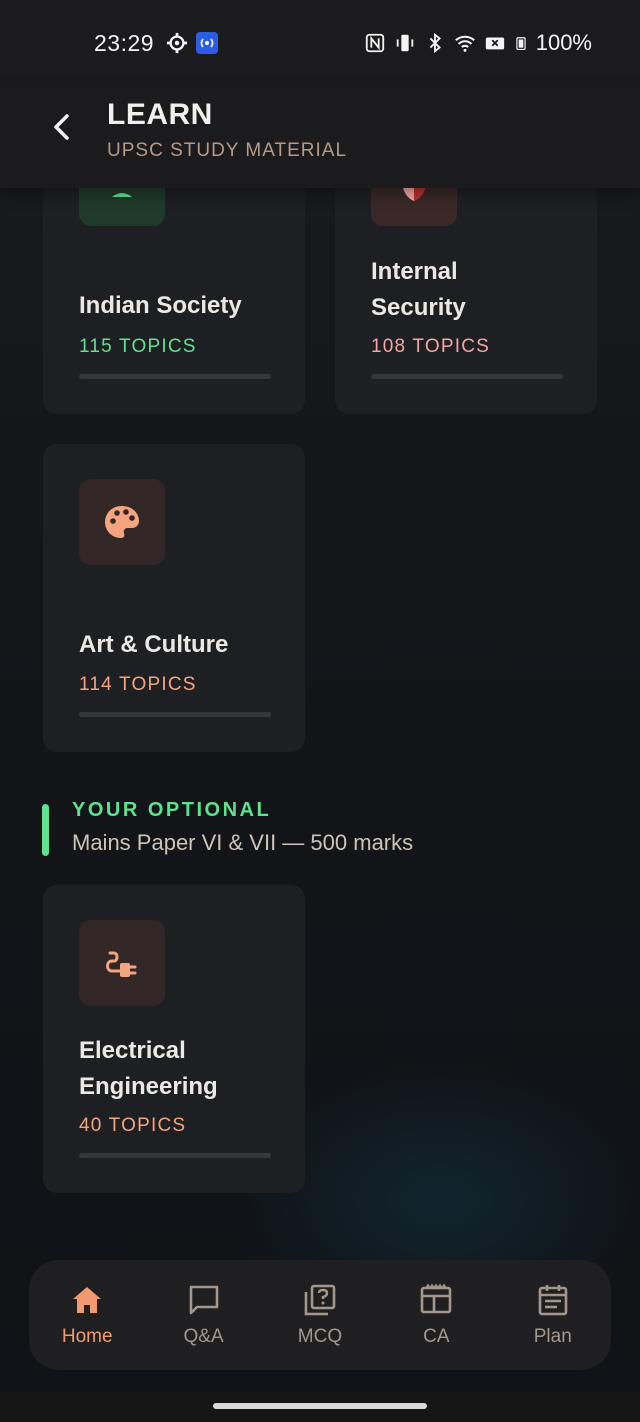 The width and height of the screenshot is (640, 1422). I want to click on back-button, so click(61, 127).